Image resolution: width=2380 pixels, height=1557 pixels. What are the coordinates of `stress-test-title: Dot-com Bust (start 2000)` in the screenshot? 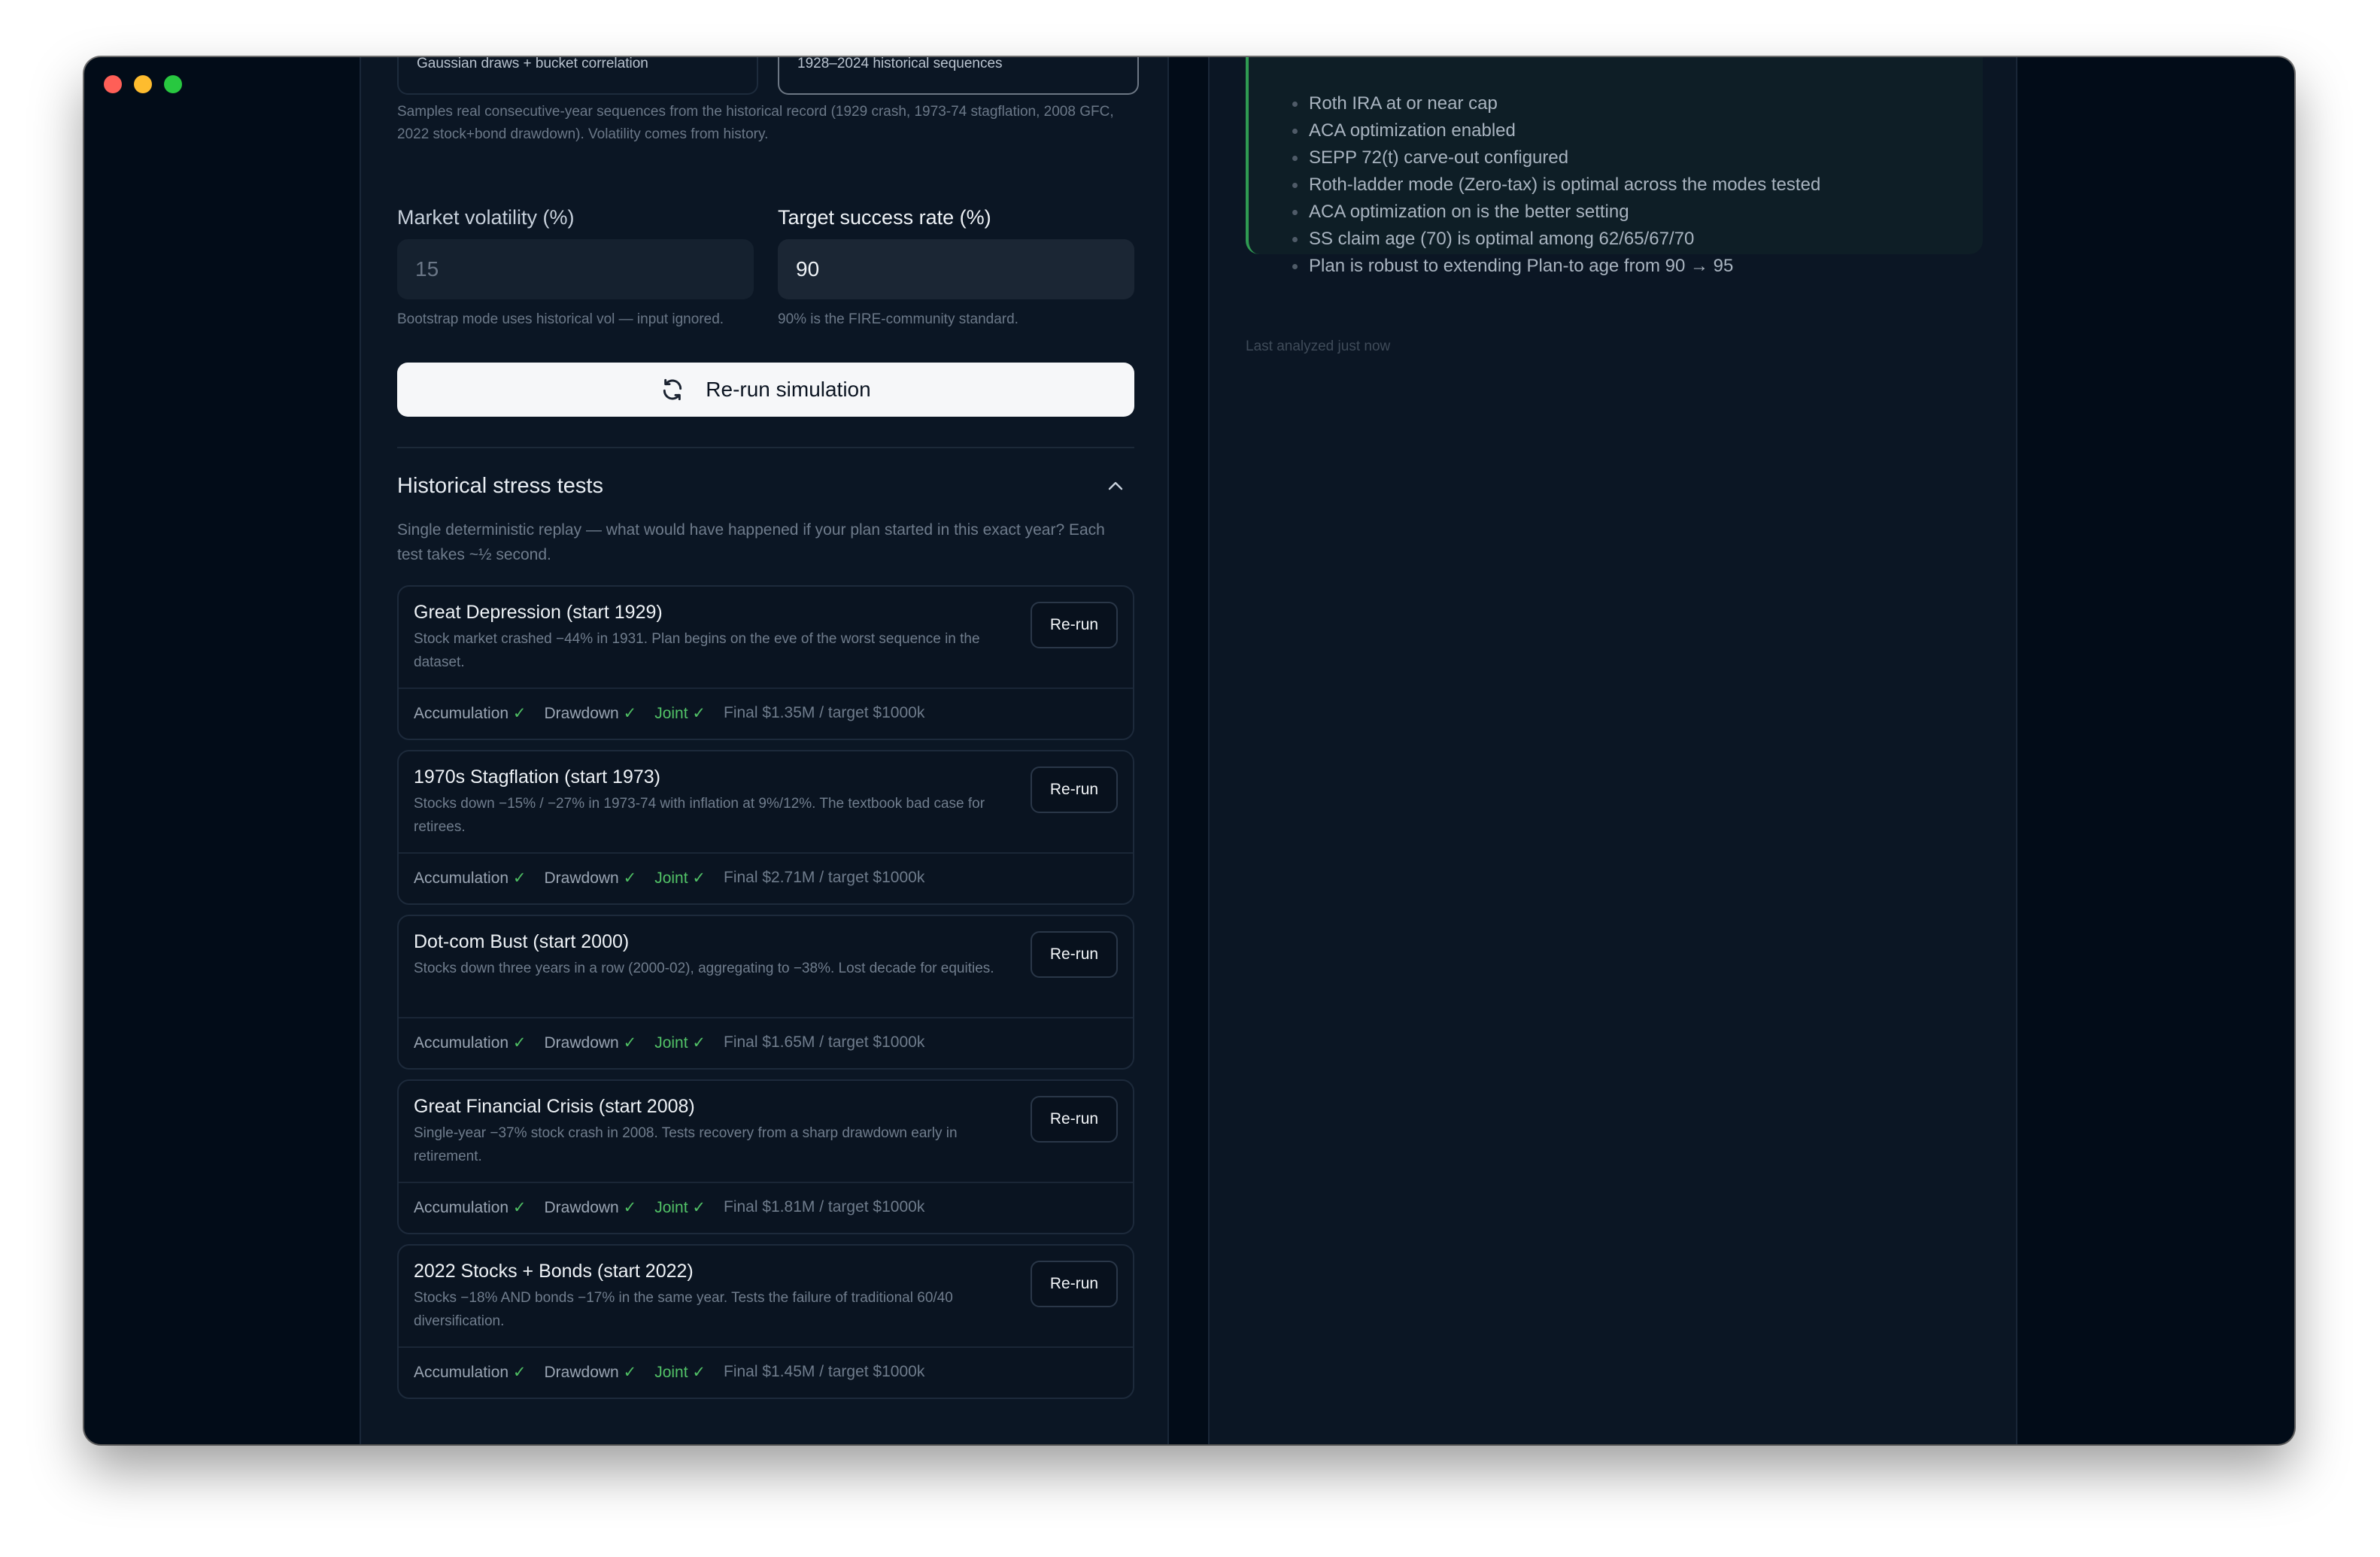 It's located at (522, 941).